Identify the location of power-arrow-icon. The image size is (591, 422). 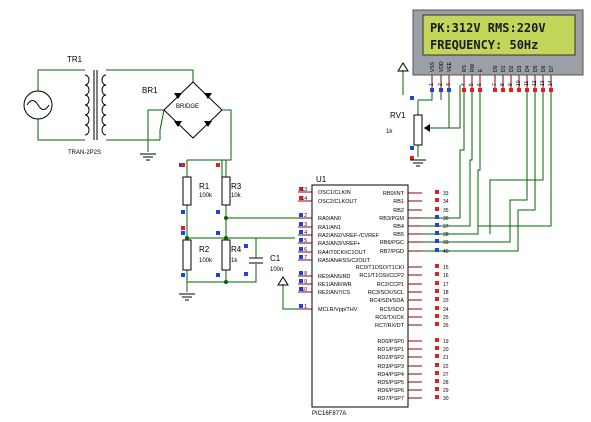
(403, 67).